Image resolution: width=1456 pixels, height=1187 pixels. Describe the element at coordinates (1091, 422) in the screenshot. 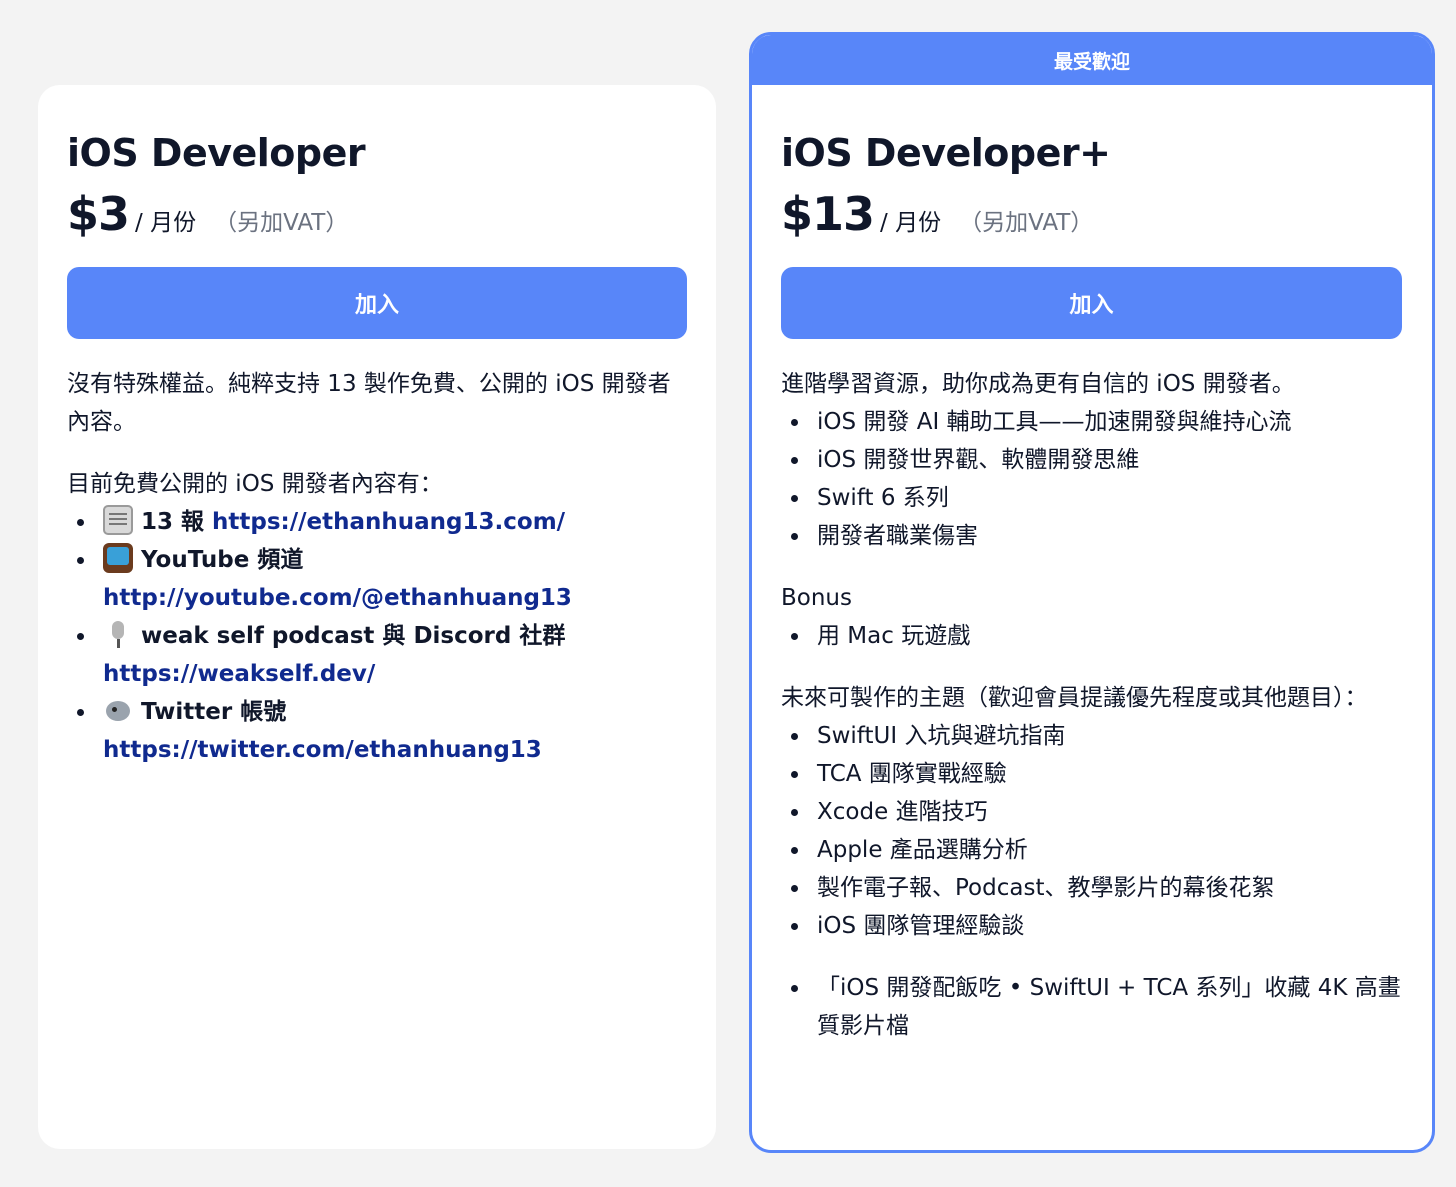

I see `list-item: iOS 開發 AI 輔助工具——加速開發與維持心流` at that location.